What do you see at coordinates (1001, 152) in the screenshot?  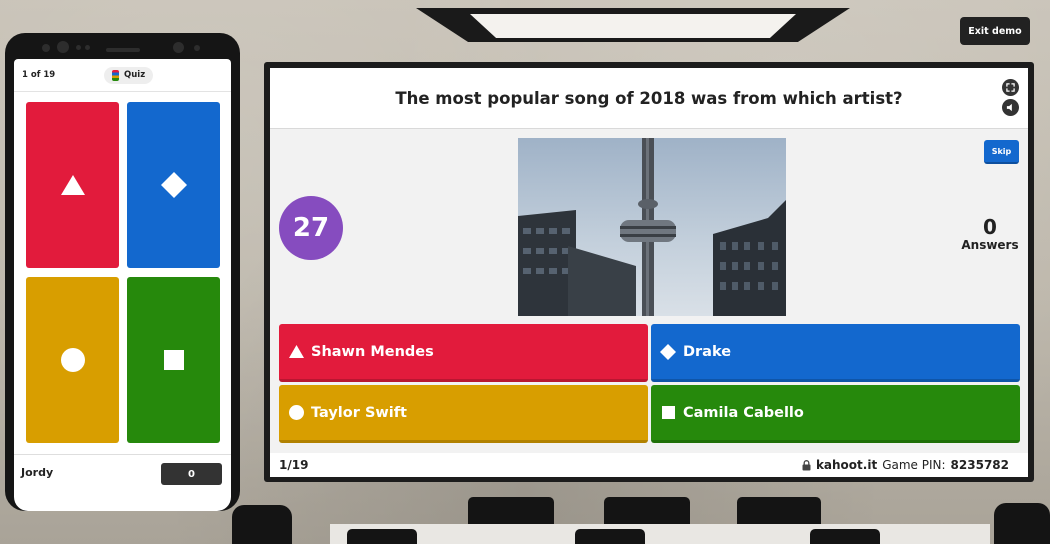 I see `skip-button: Skip` at bounding box center [1001, 152].